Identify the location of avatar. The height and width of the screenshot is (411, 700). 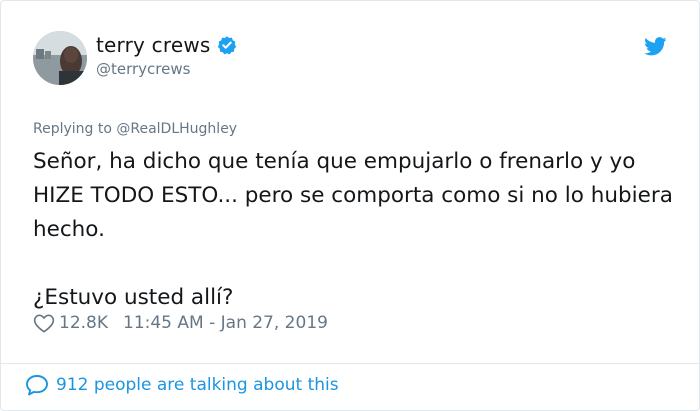
(60, 58).